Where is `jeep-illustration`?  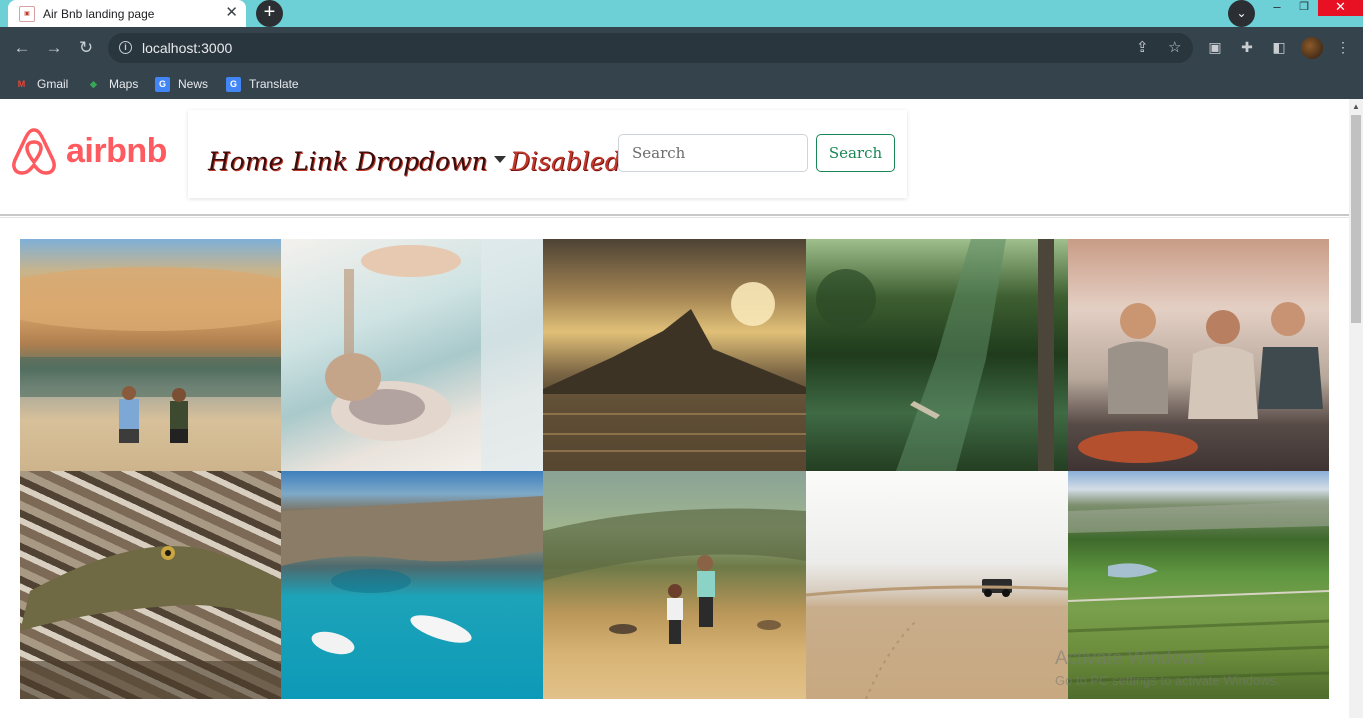
jeep-illustration is located at coordinates (937, 639).